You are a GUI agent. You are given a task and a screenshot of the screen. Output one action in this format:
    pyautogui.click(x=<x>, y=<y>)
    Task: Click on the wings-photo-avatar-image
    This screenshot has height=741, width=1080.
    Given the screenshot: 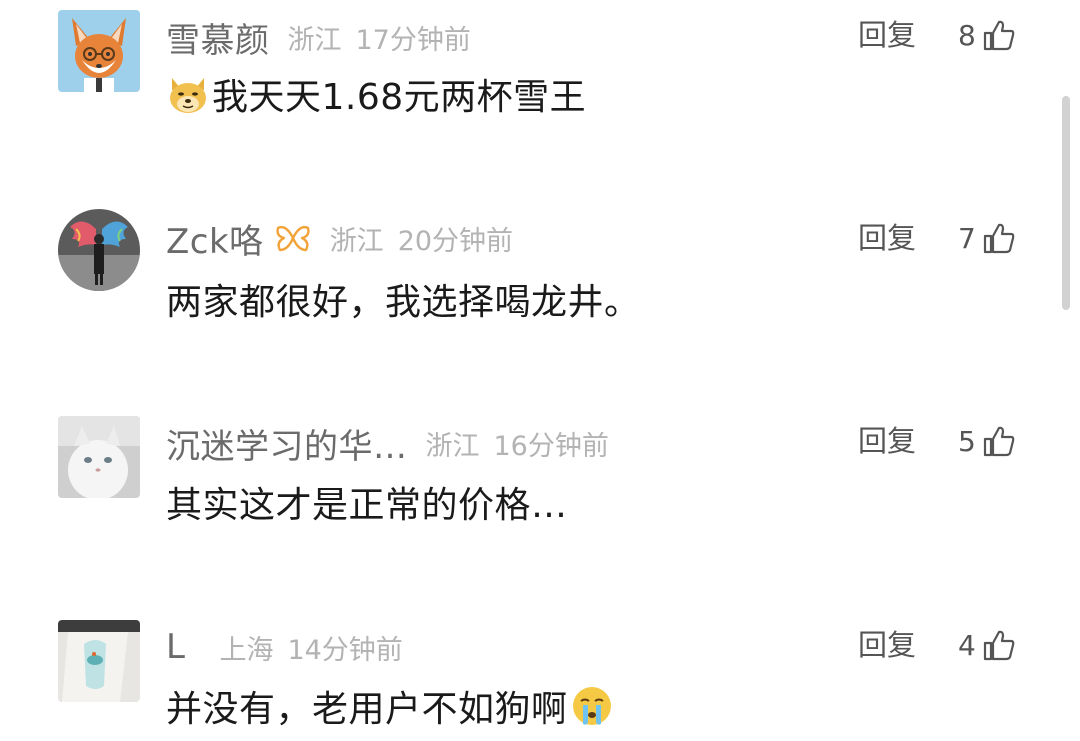 What is the action you would take?
    pyautogui.click(x=99, y=250)
    